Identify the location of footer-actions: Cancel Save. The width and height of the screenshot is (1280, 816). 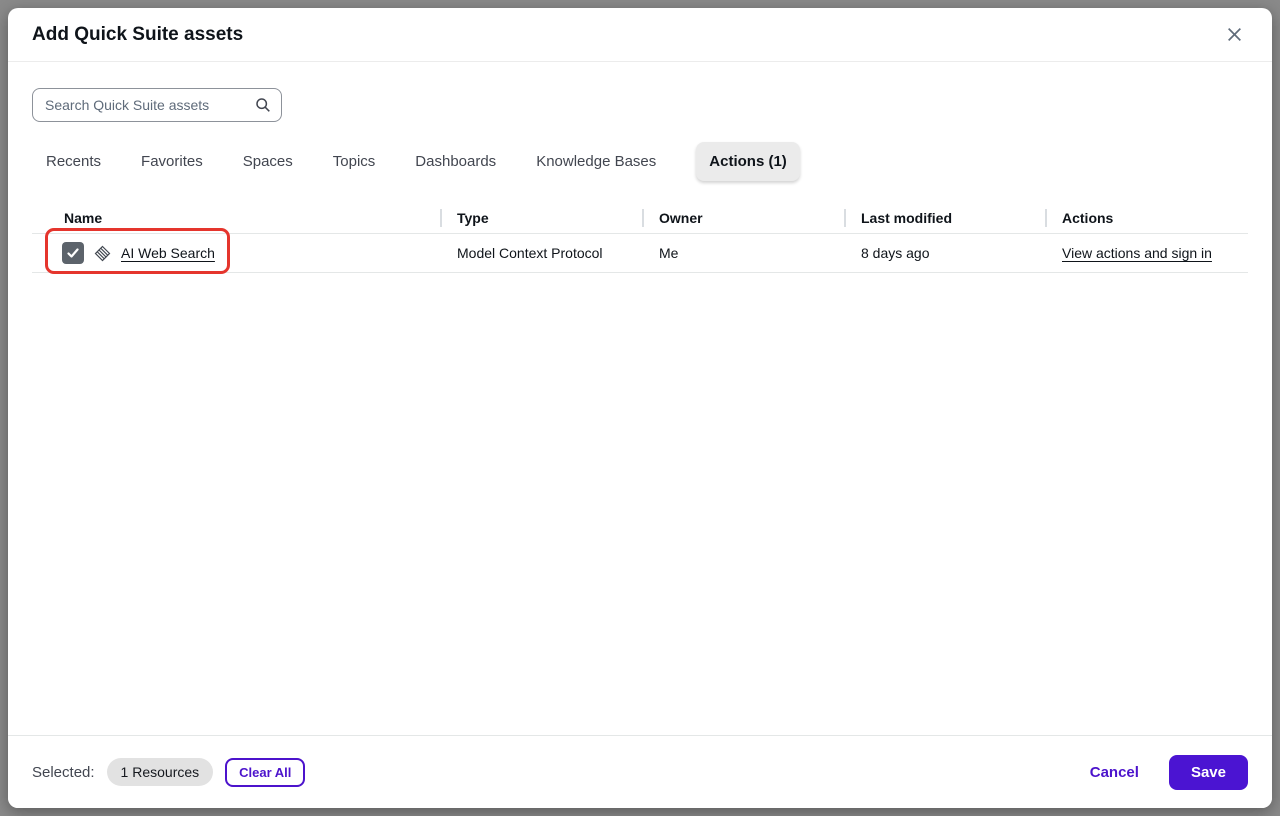
(1169, 772).